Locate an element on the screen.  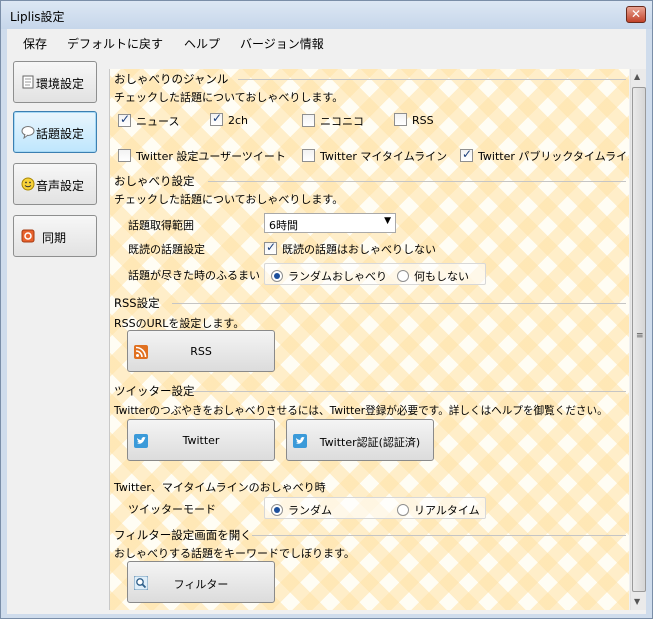
out-of-topic-radio-group: ランダムおしゃべり 何もしない is located at coordinates (375, 274).